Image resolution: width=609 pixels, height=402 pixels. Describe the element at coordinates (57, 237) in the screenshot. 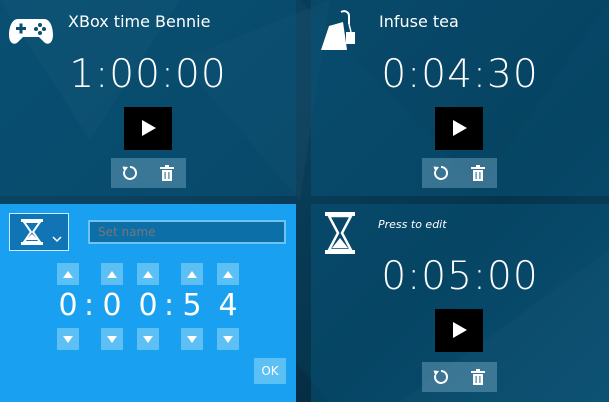

I see `chevron-down-icon` at that location.